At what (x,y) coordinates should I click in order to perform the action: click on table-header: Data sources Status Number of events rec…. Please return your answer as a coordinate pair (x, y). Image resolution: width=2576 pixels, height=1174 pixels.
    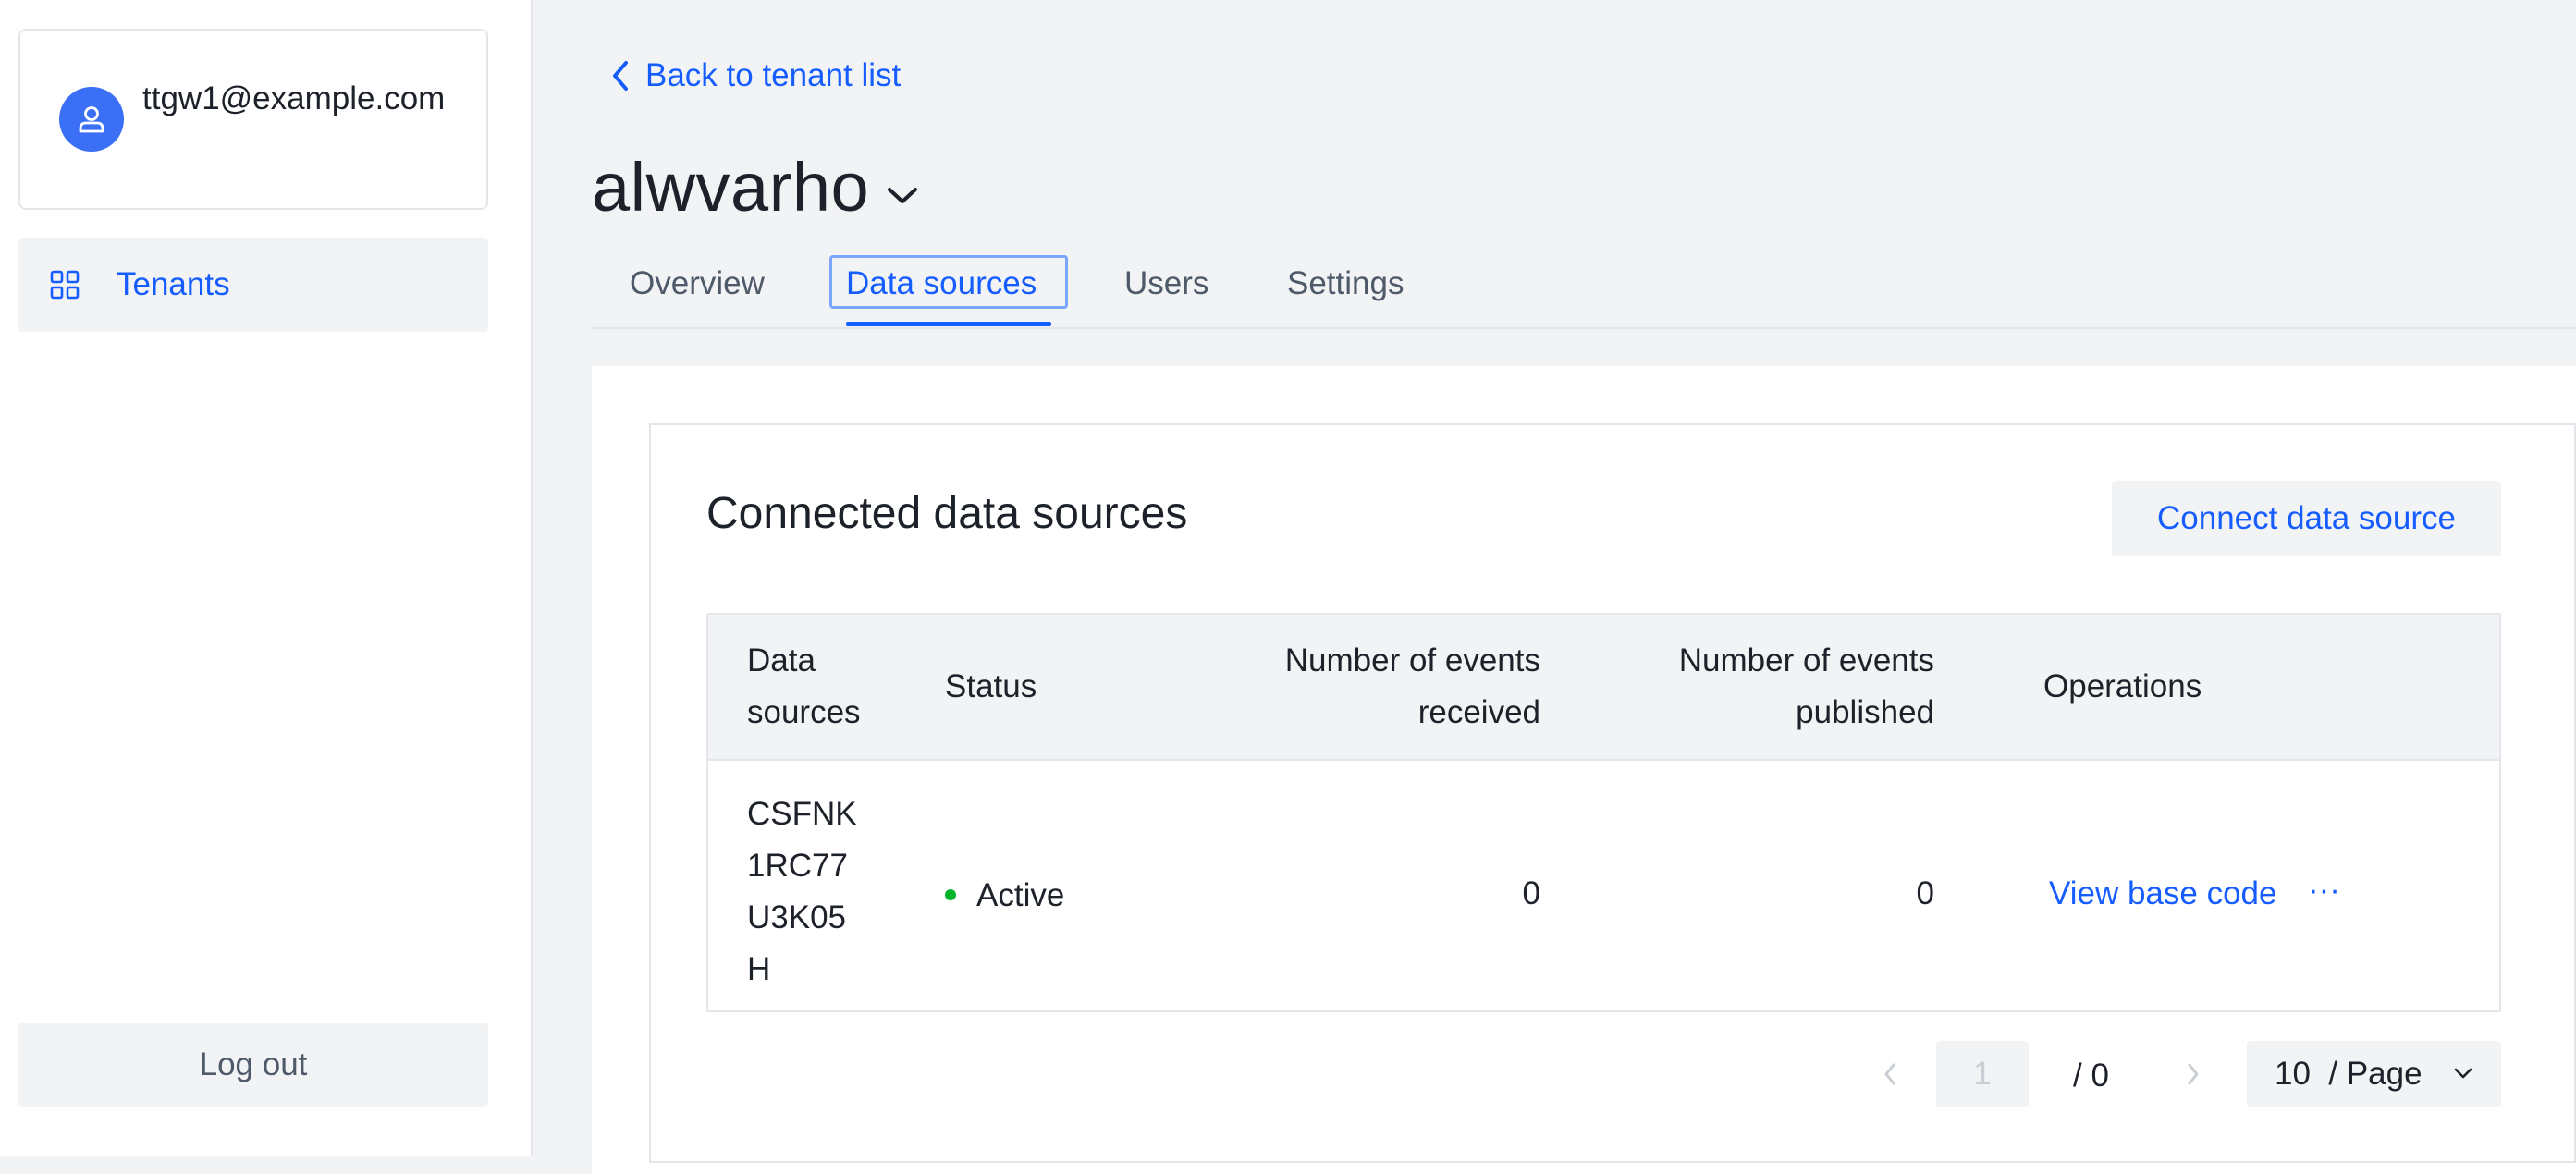
    Looking at the image, I should click on (1603, 688).